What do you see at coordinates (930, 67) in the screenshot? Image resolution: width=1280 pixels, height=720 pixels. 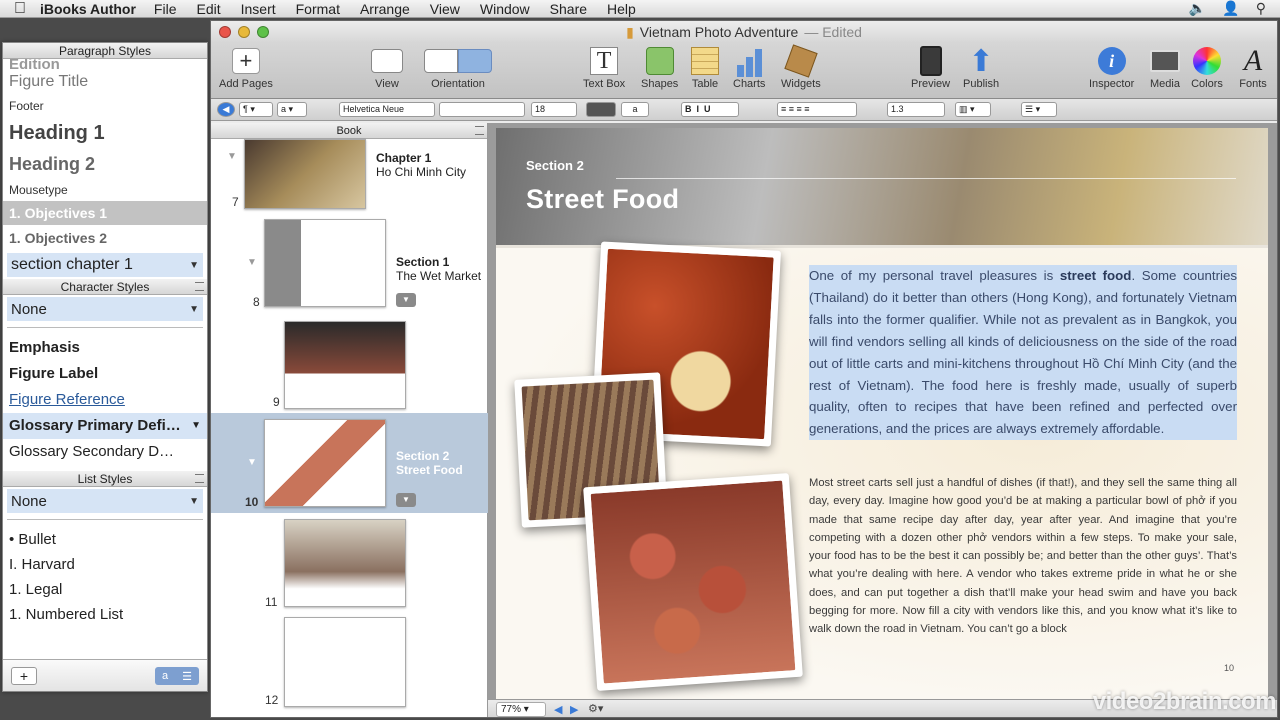 I see `preview-button: Preview` at bounding box center [930, 67].